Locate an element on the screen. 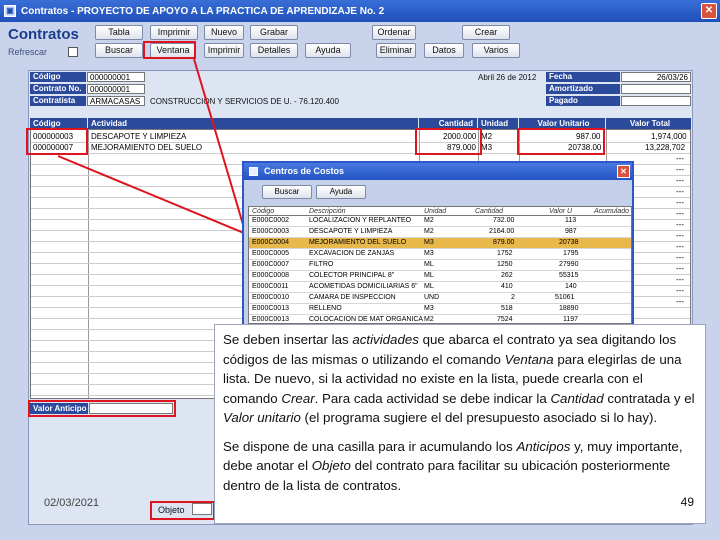  contratista-label: Contratista is located at coordinates (58, 101).